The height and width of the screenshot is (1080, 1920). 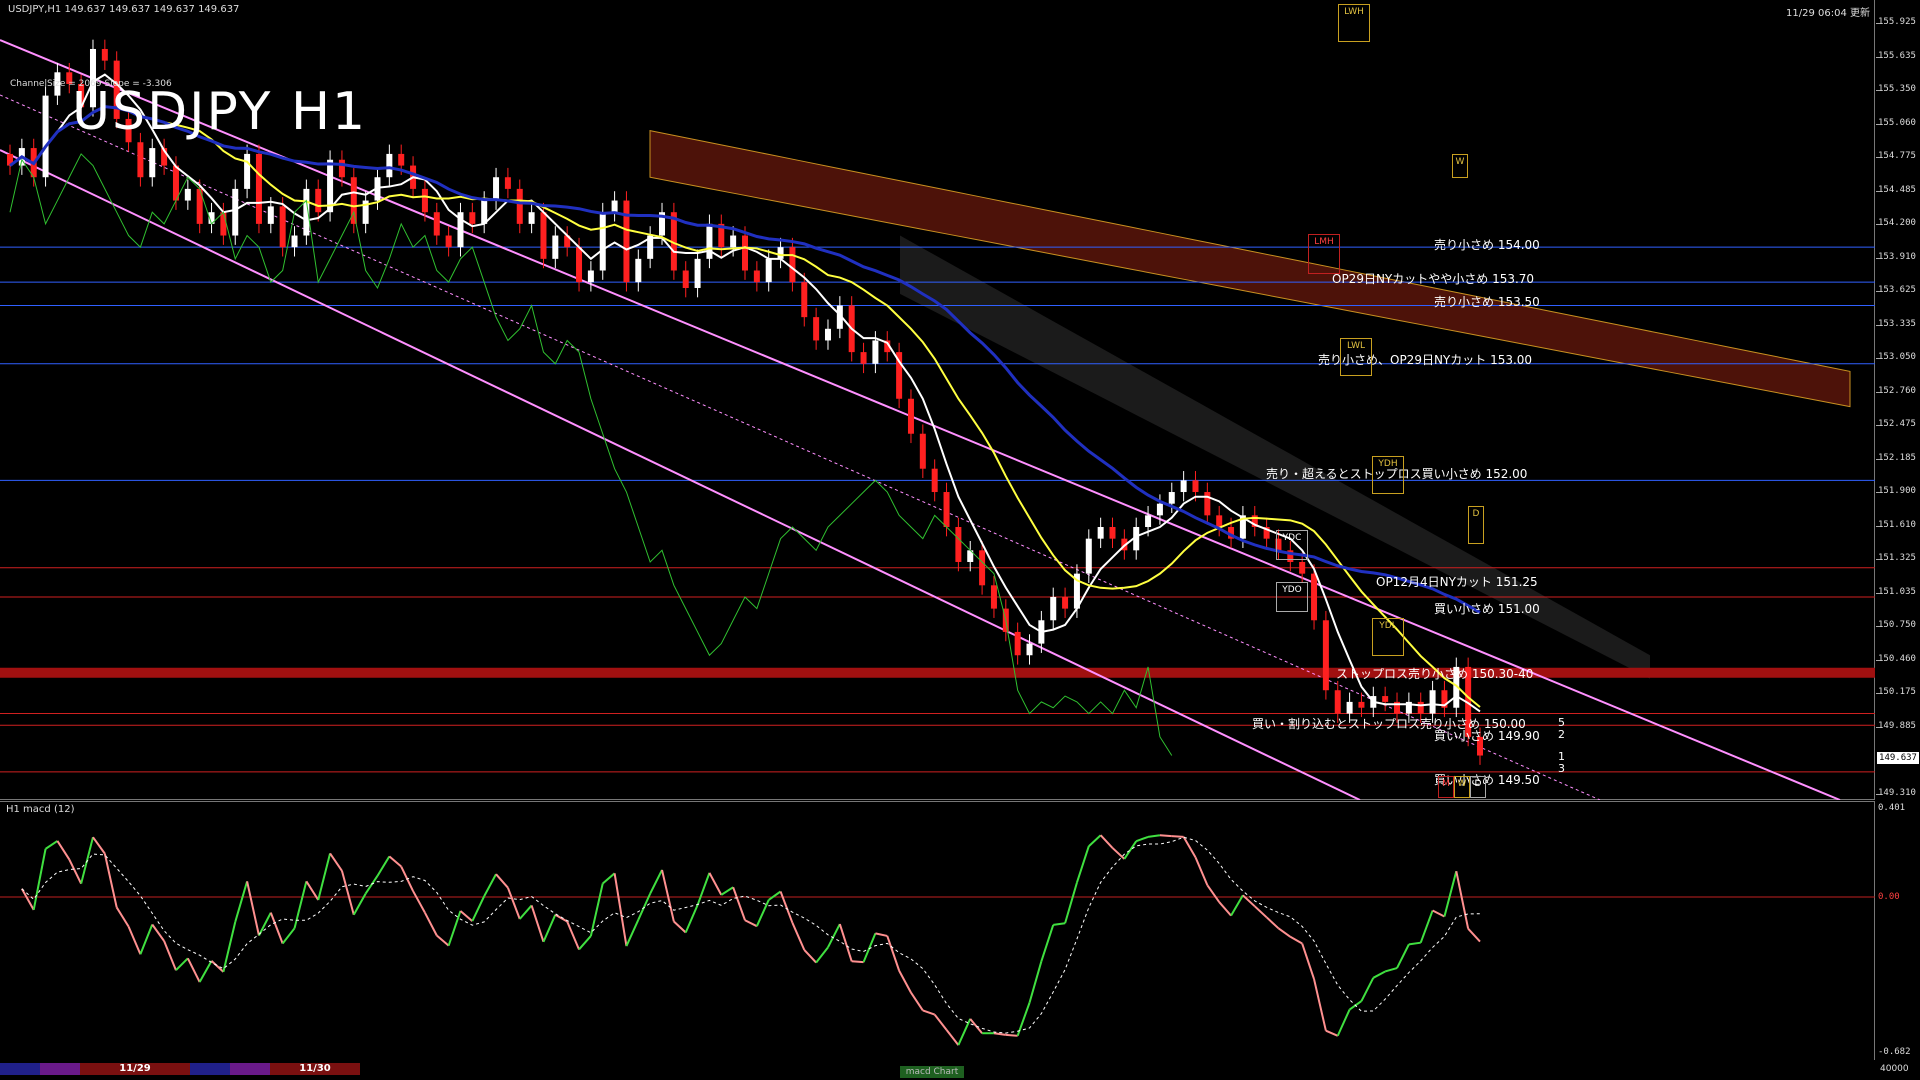 I want to click on marker-lmh: LMH, so click(x=1324, y=254).